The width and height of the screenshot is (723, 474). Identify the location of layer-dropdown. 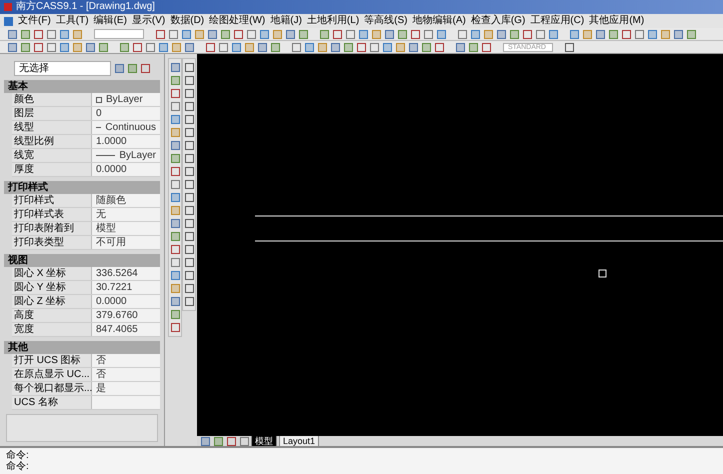
(119, 34).